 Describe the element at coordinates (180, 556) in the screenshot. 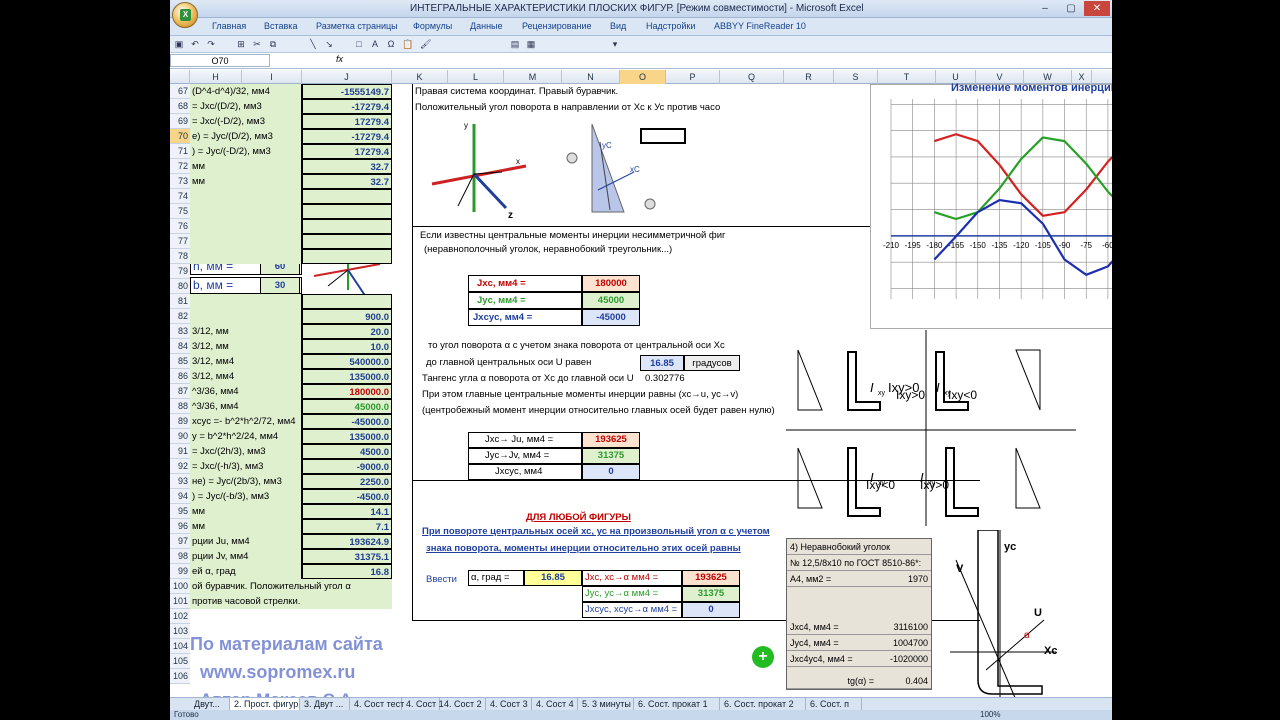

I see `row-header: 98` at that location.